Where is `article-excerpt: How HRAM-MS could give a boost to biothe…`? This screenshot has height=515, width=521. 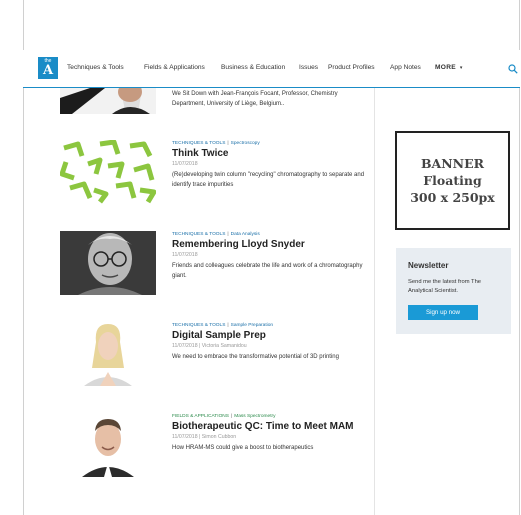
article-excerpt: How HRAM-MS could give a boost to biothe… is located at coordinates (243, 448).